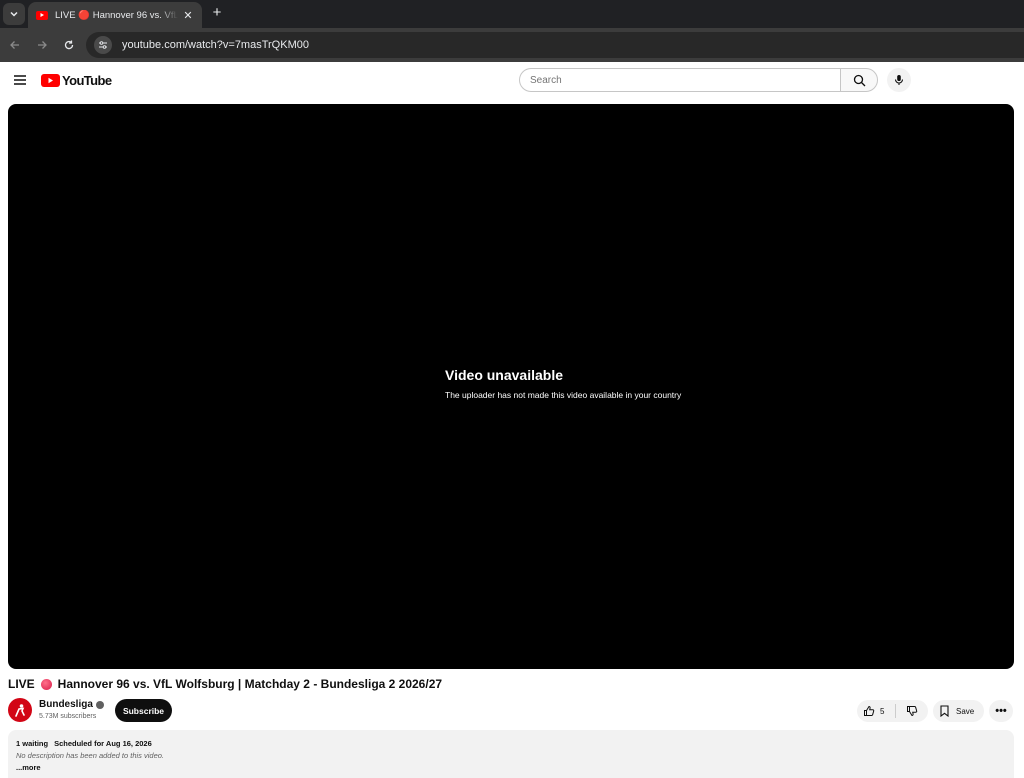  I want to click on page-scrollbar, so click(1021, 439).